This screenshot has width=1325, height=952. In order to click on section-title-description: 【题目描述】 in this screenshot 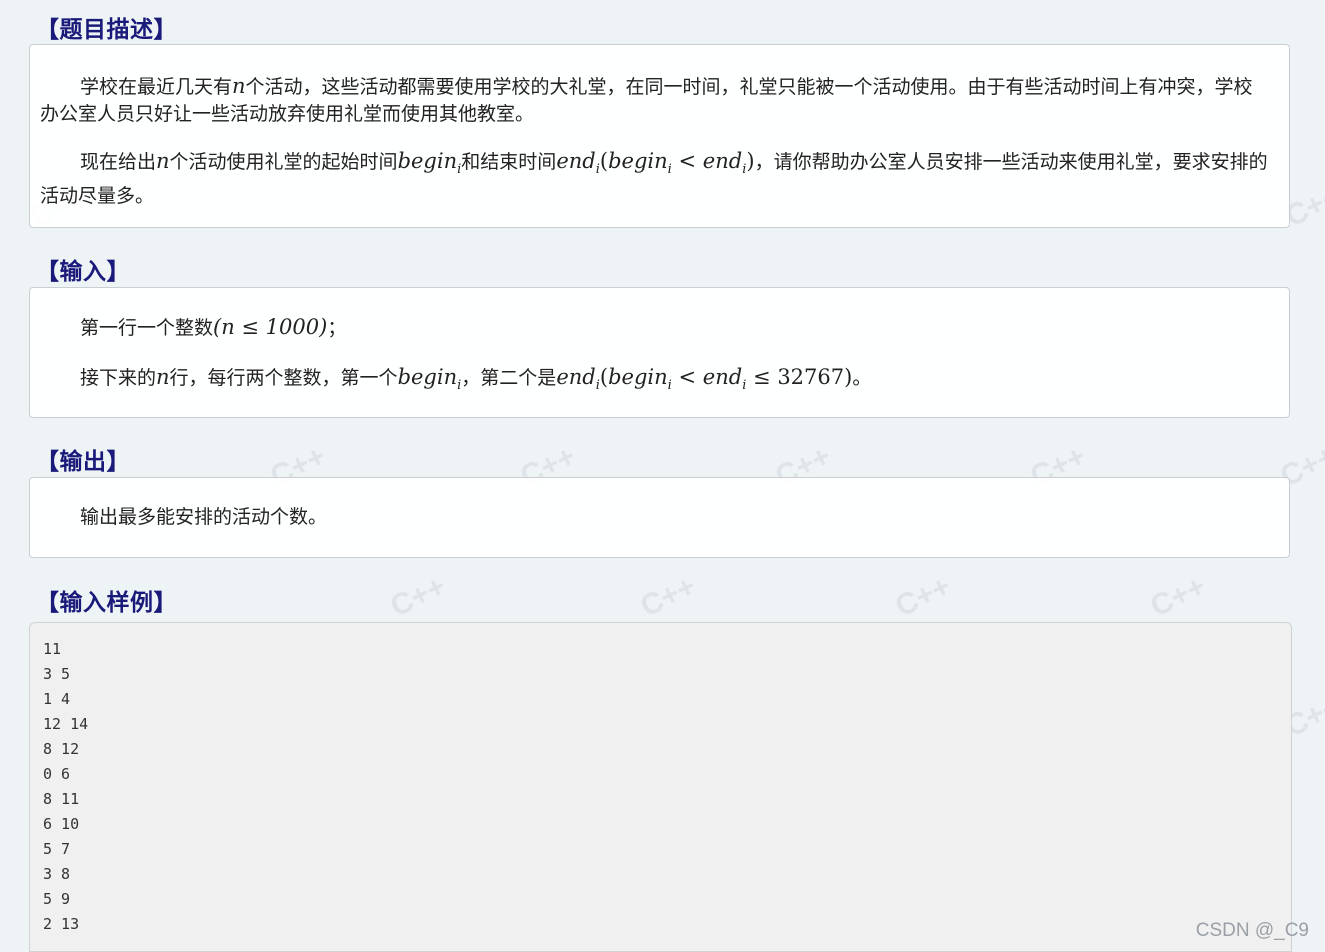, I will do `click(106, 30)`.